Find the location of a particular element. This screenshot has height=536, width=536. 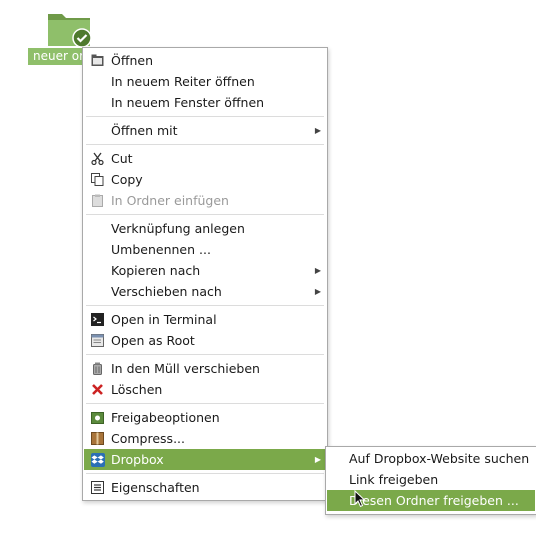

menu-item-properties: Eigenschaften is located at coordinates (205, 487).